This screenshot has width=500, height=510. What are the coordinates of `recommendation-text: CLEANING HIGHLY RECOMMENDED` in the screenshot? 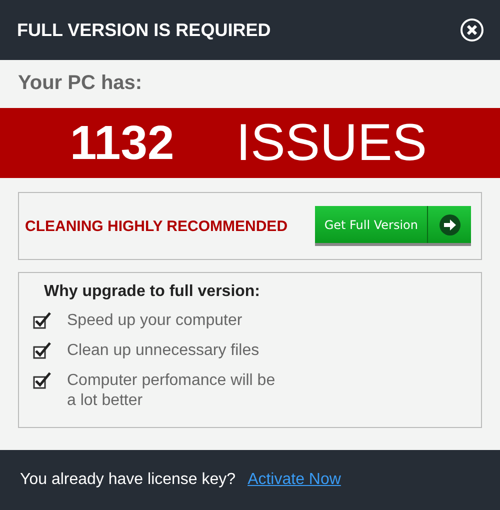 It's located at (156, 226).